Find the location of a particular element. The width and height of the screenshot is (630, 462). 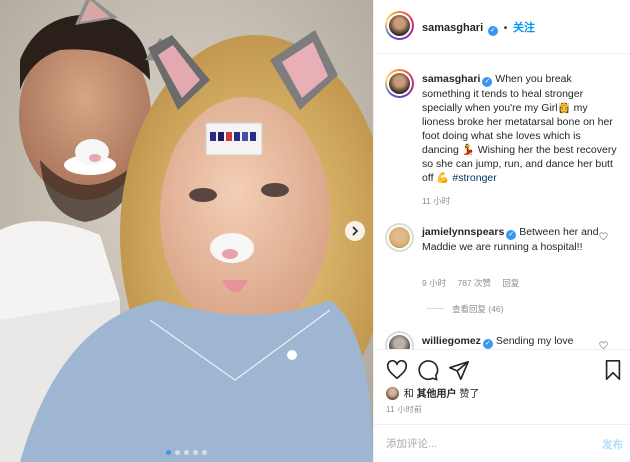

post-header: samasghari ✓ • 关注 is located at coordinates (502, 27).